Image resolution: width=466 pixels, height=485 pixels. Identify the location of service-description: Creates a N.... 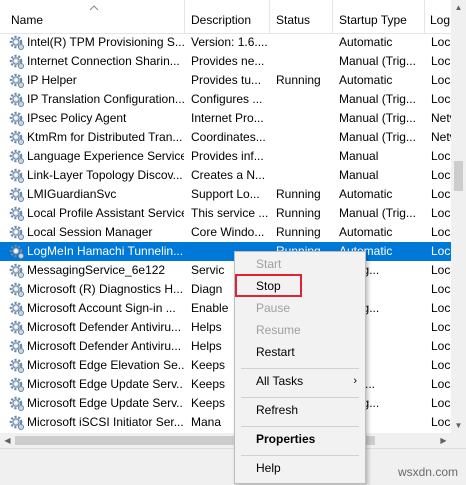
(228, 175).